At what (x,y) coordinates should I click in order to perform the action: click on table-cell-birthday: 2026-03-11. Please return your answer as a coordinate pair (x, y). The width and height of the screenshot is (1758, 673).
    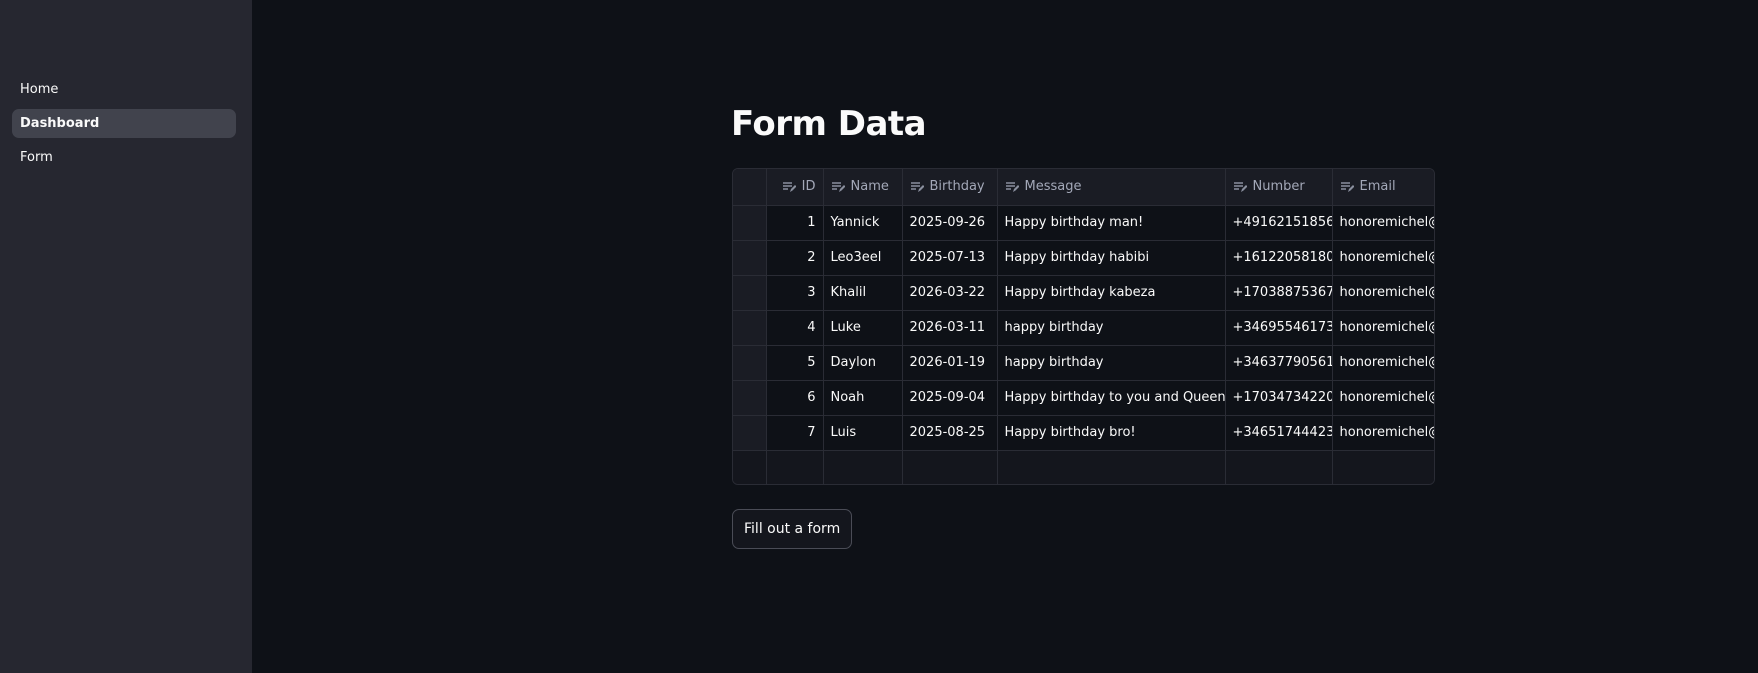
    Looking at the image, I should click on (950, 328).